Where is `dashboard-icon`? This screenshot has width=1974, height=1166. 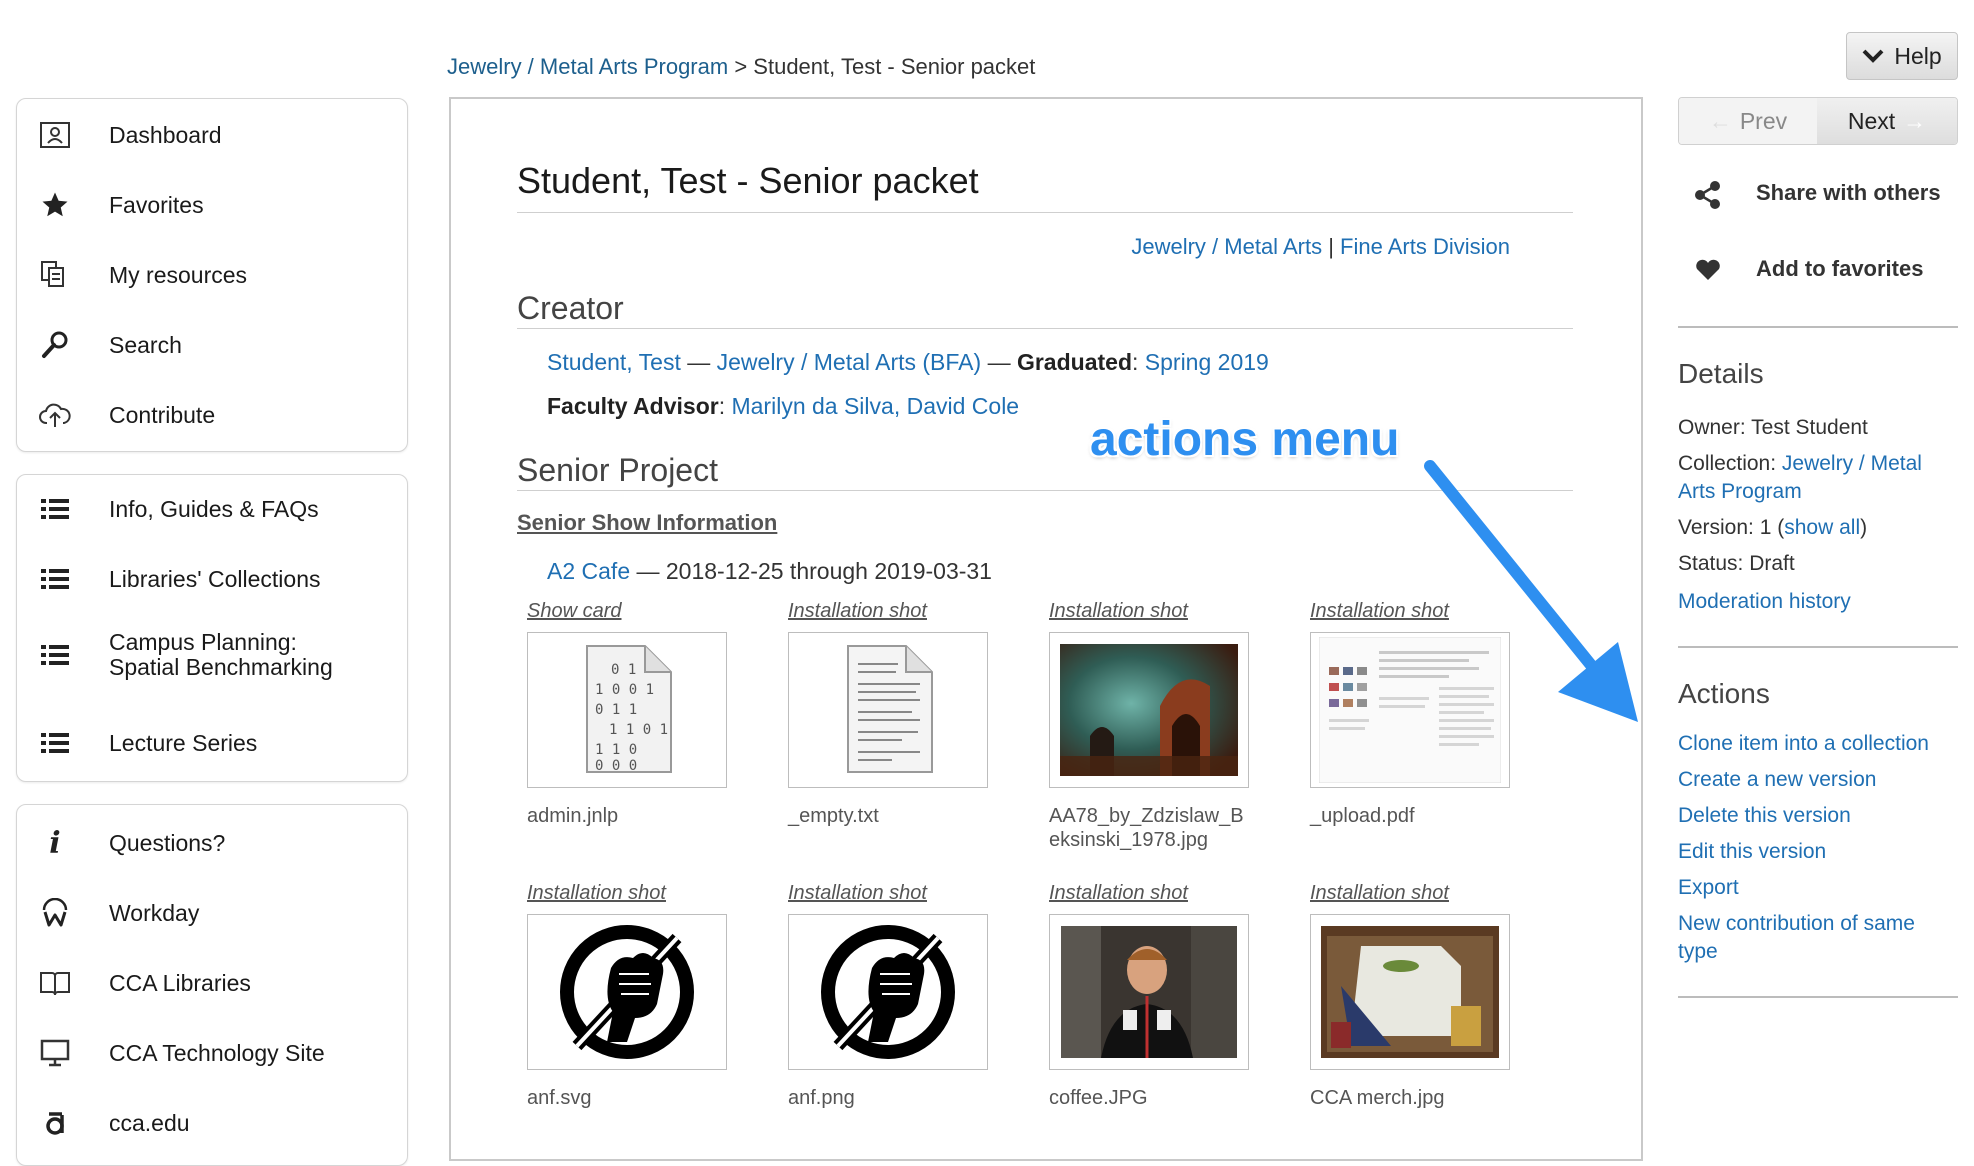 dashboard-icon is located at coordinates (55, 135).